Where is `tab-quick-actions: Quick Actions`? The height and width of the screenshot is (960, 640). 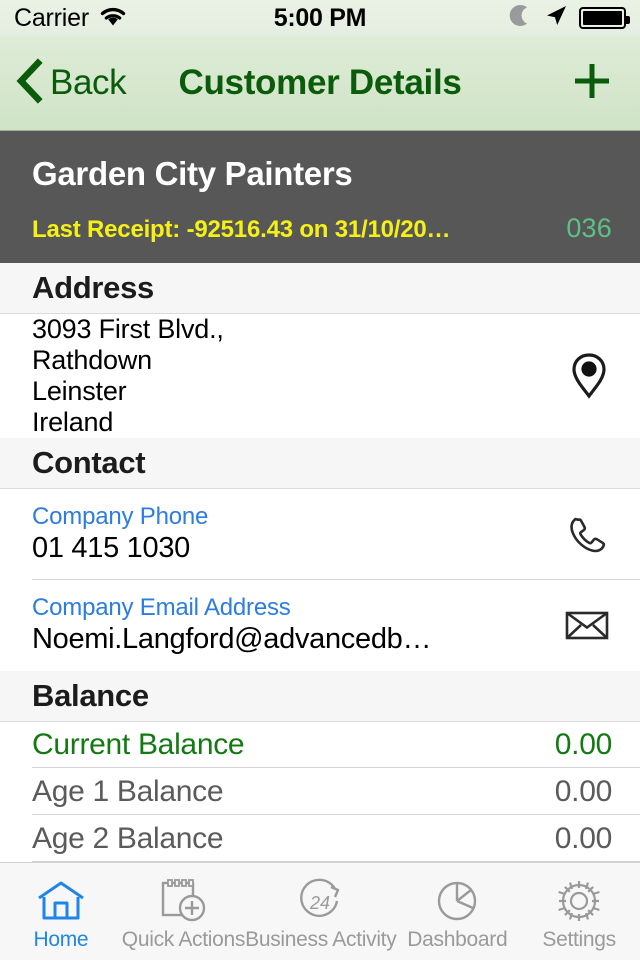 tab-quick-actions: Quick Actions is located at coordinates (183, 911).